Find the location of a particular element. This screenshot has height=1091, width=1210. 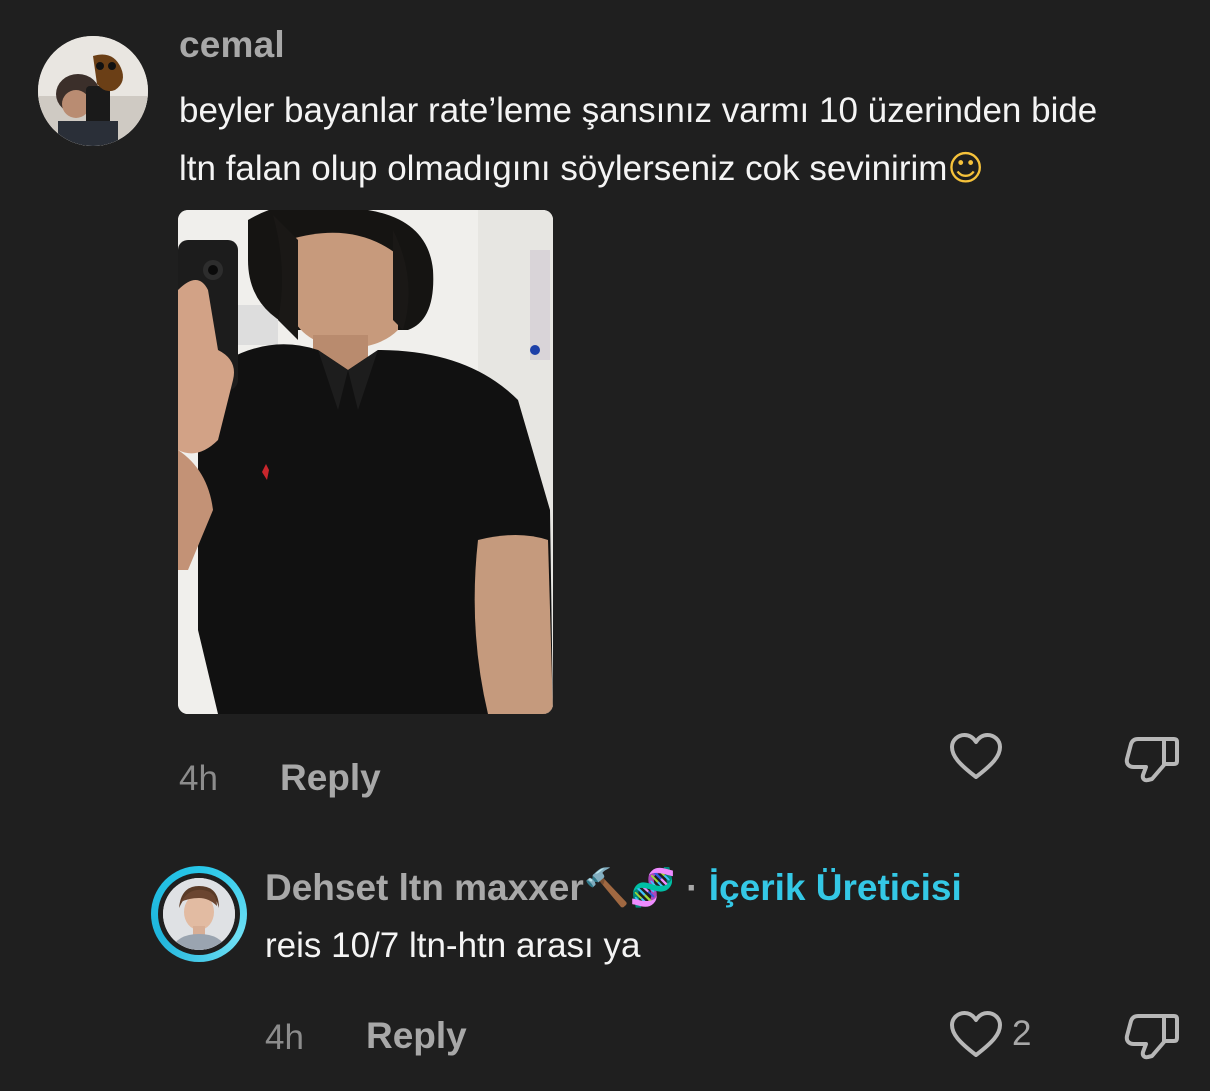

reply-dislike-button is located at coordinates (1152, 1036).